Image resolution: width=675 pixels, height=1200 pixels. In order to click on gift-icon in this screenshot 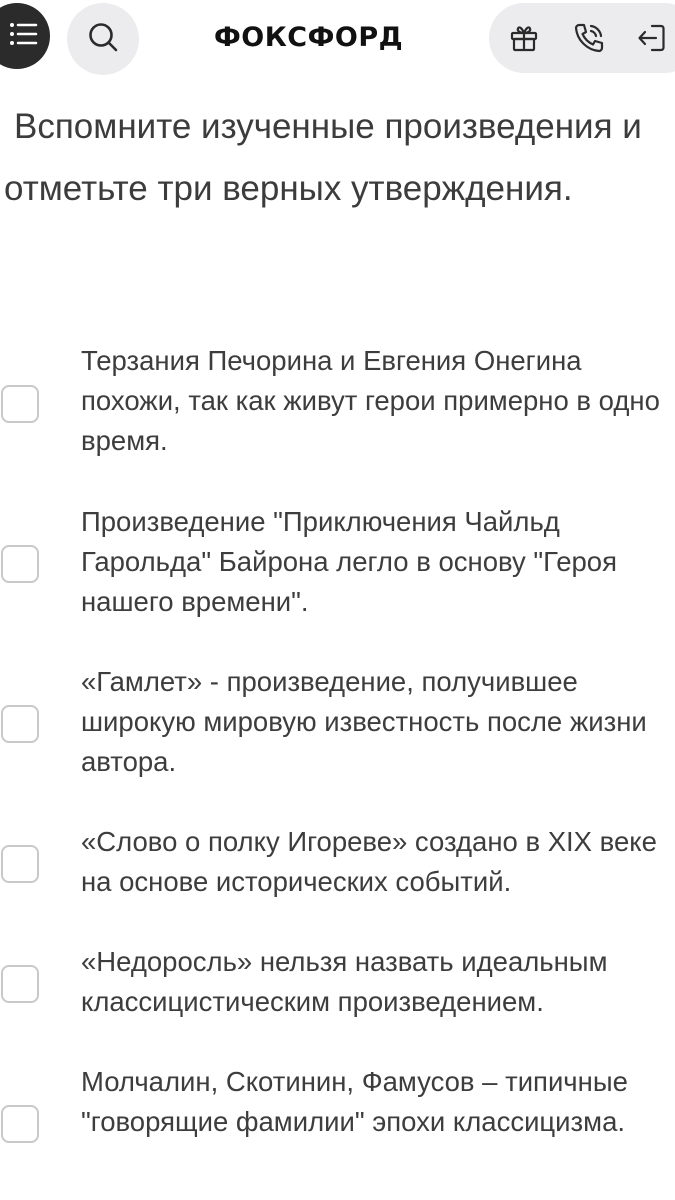, I will do `click(524, 38)`.